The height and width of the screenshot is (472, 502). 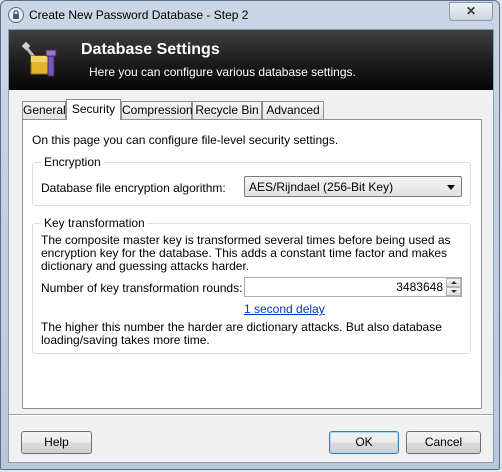 What do you see at coordinates (451, 187) in the screenshot?
I see `chevron-down-icon` at bounding box center [451, 187].